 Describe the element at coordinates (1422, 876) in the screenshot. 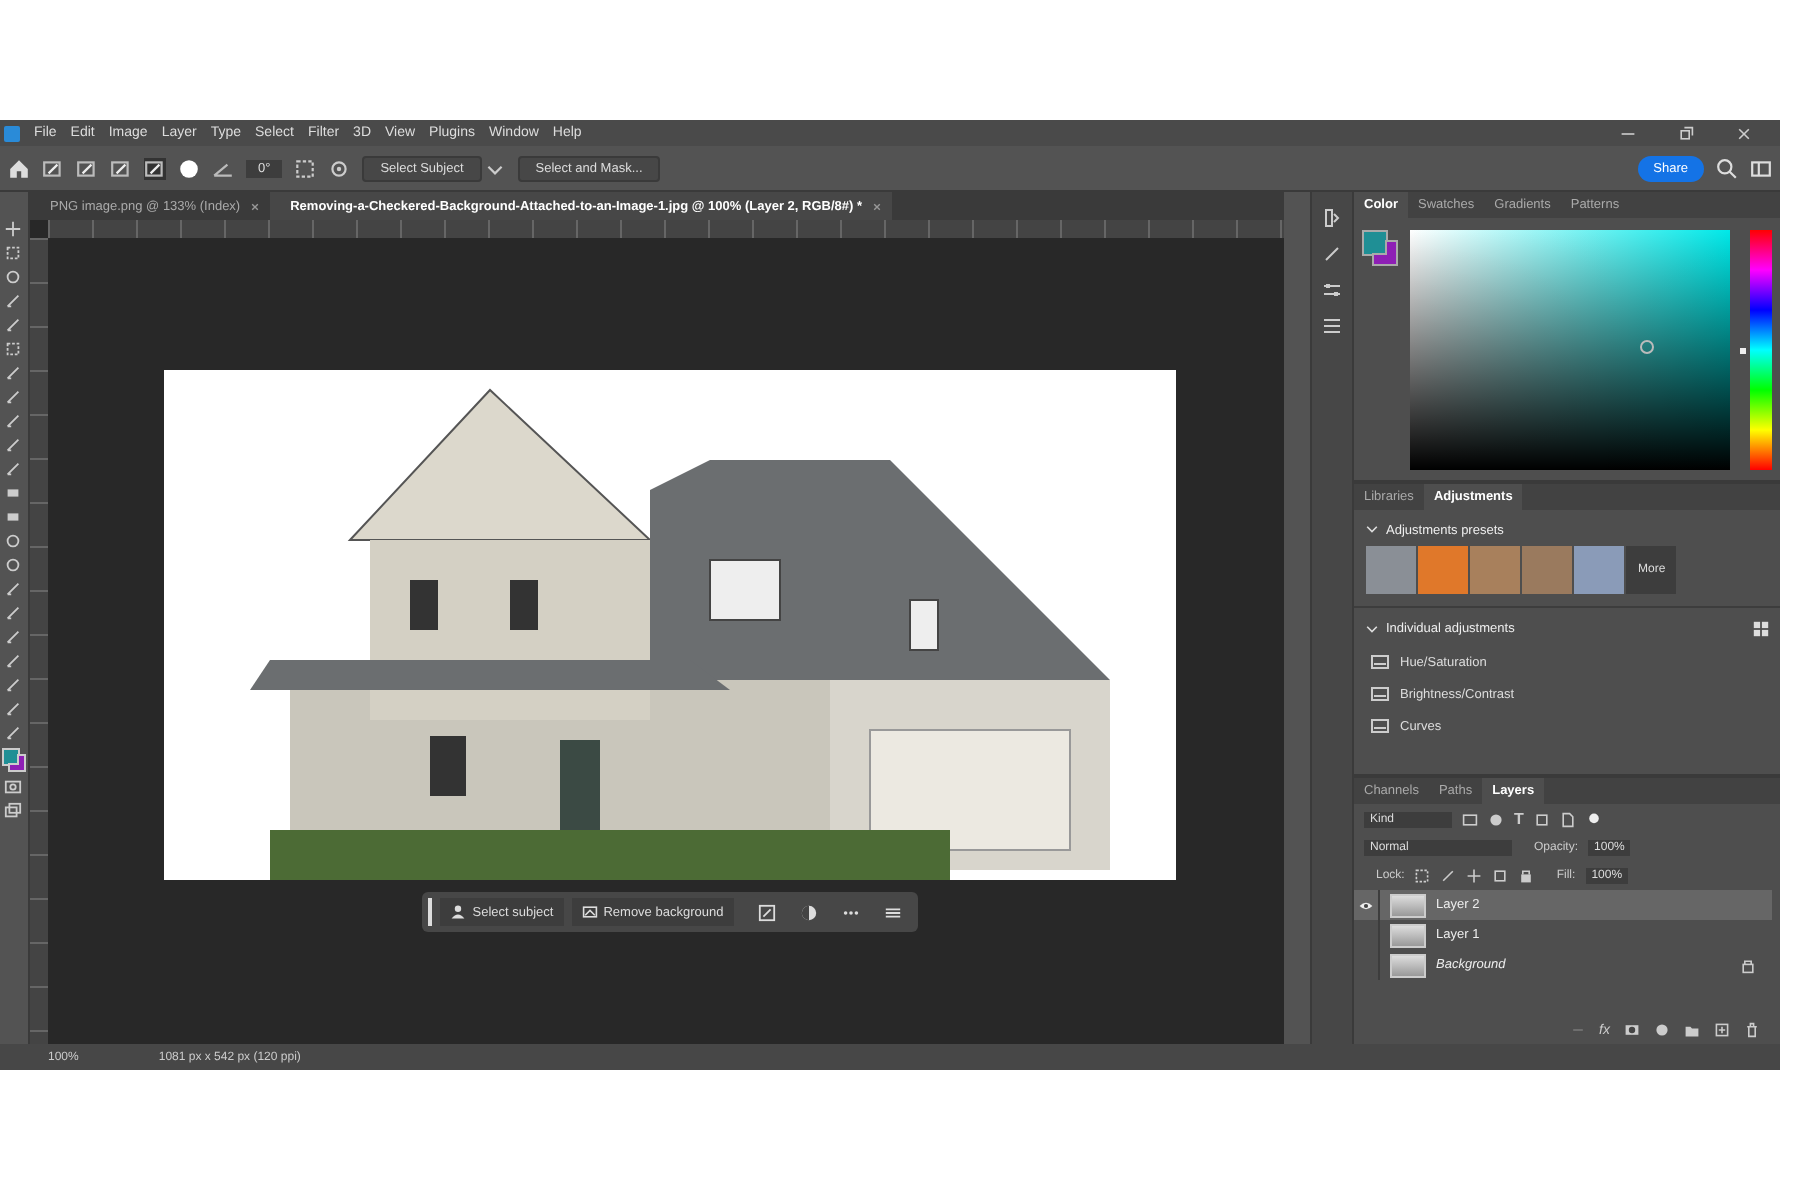

I see `lock-pixels-icon` at that location.